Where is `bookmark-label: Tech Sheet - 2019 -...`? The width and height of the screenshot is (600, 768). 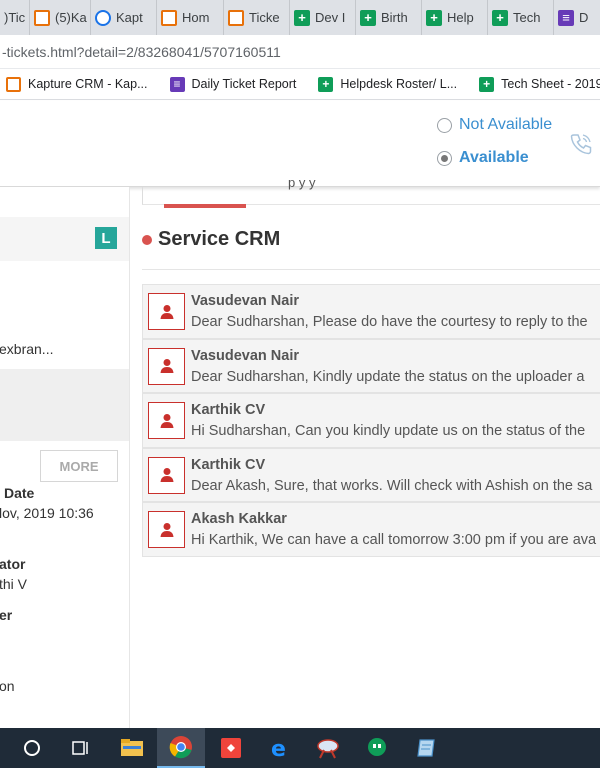
bookmark-label: Tech Sheet - 2019 -... is located at coordinates (550, 84).